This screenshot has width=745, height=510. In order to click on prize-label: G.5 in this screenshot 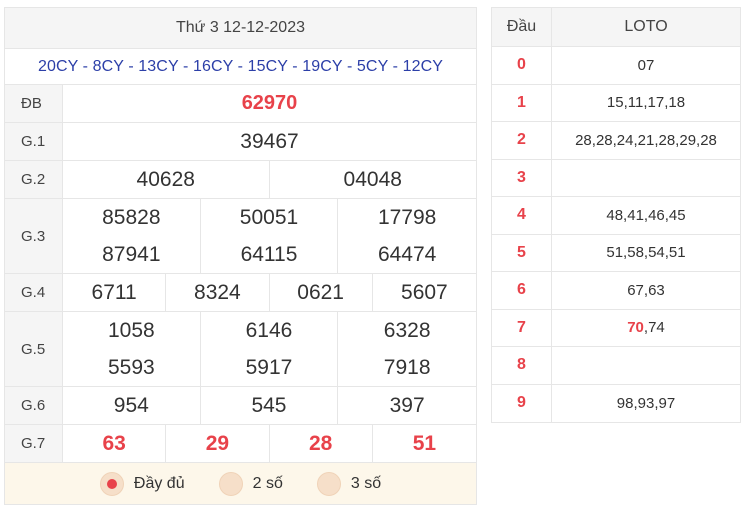, I will do `click(34, 349)`.